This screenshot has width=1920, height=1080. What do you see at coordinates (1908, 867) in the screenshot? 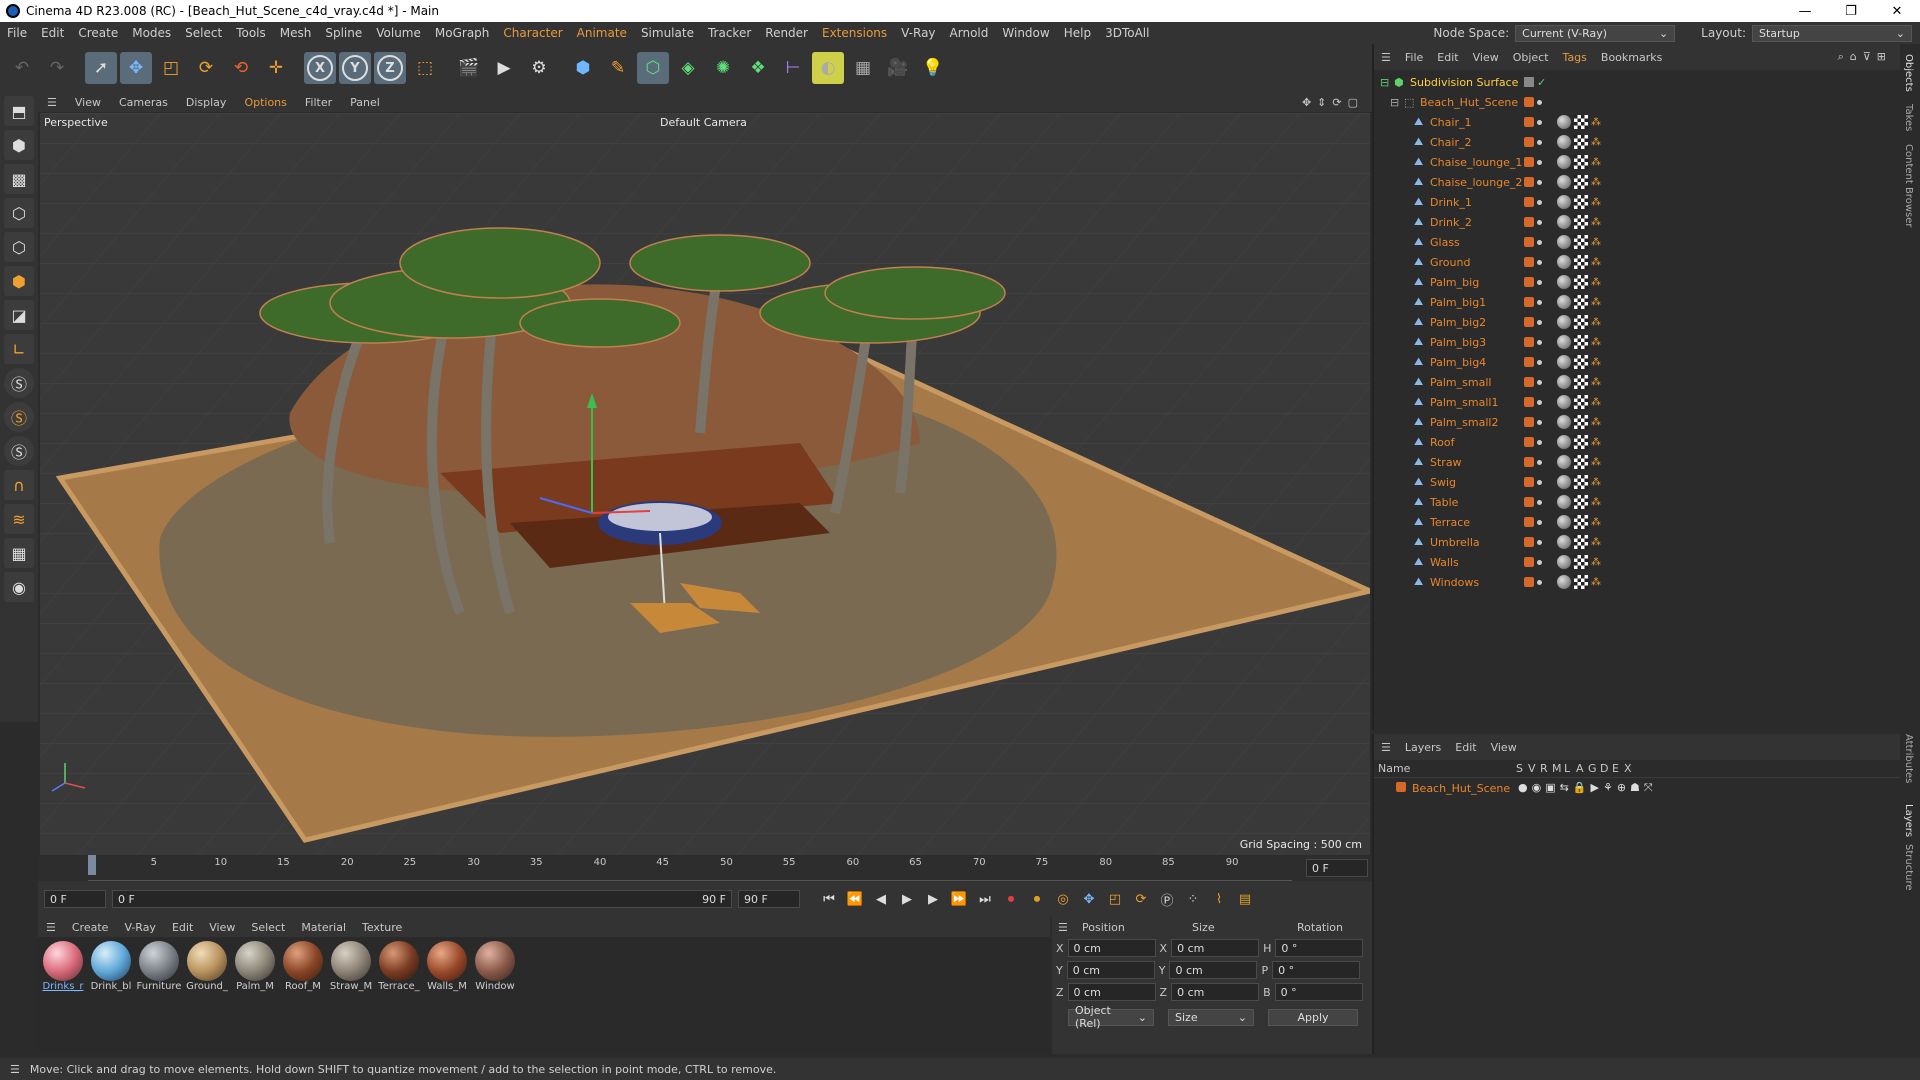
I see `tab-structure: Structure` at bounding box center [1908, 867].